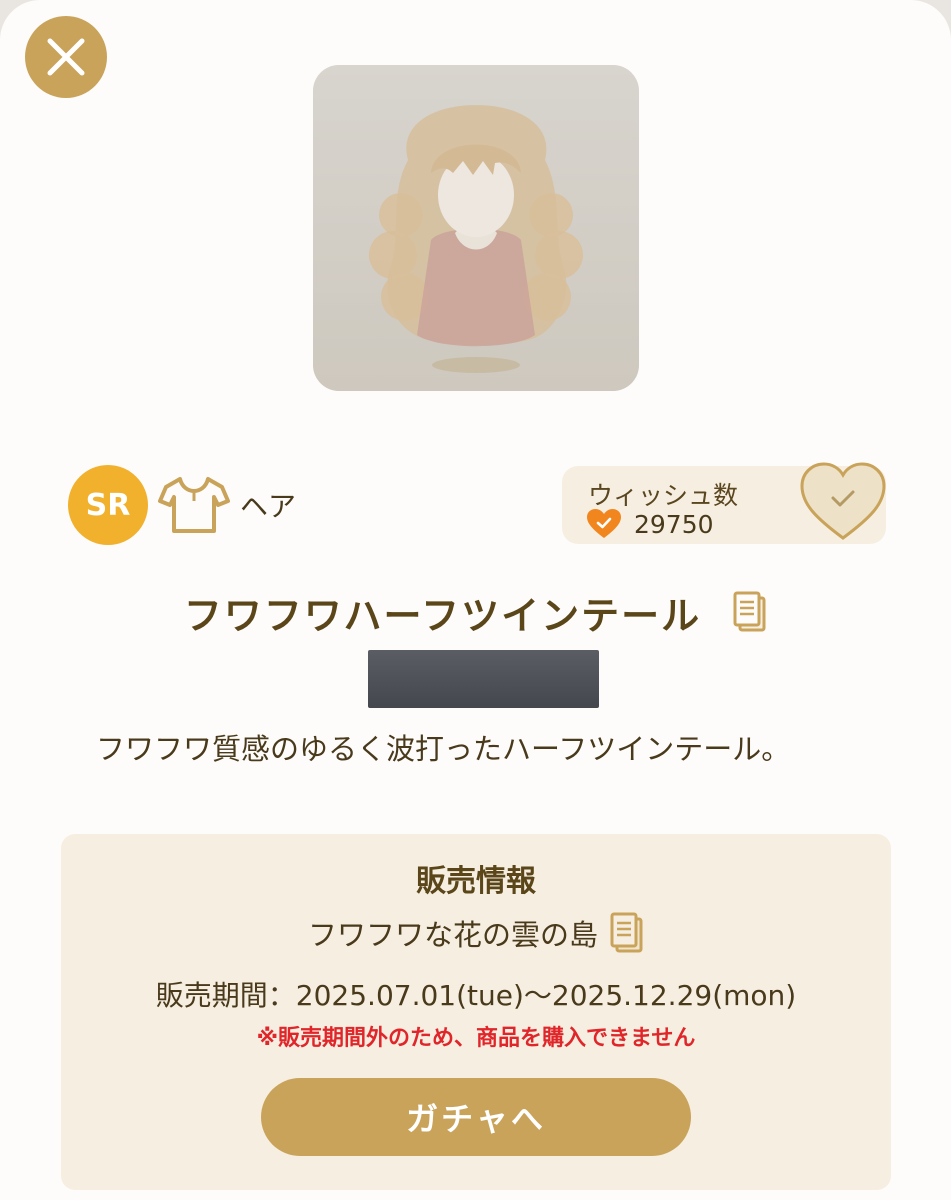 This screenshot has width=951, height=1200. What do you see at coordinates (108, 505) in the screenshot?
I see `rarity-badge: SR` at bounding box center [108, 505].